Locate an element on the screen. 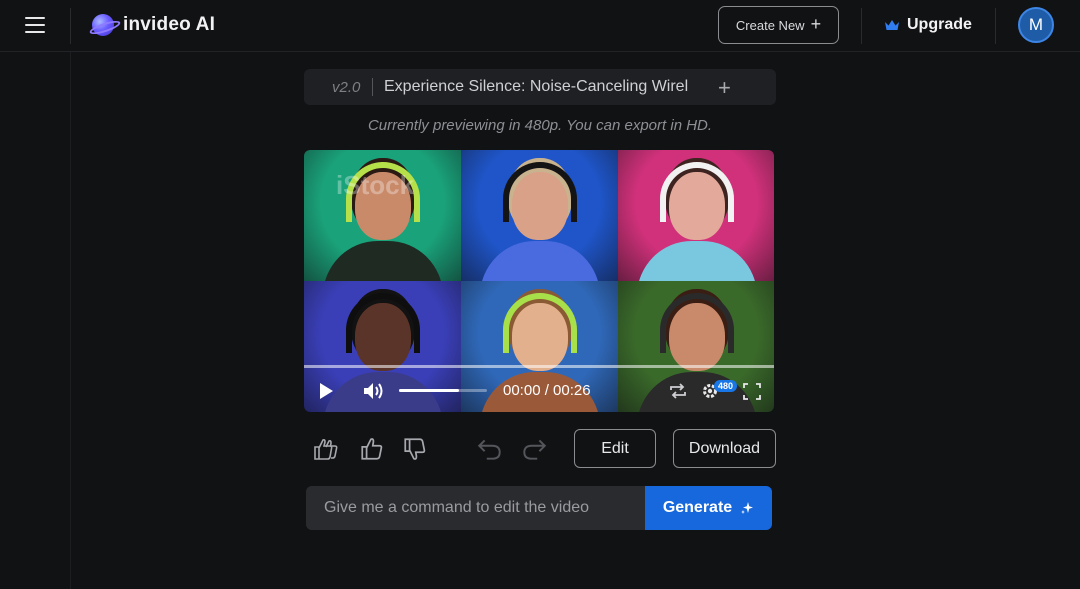  play-icon is located at coordinates (326, 391).